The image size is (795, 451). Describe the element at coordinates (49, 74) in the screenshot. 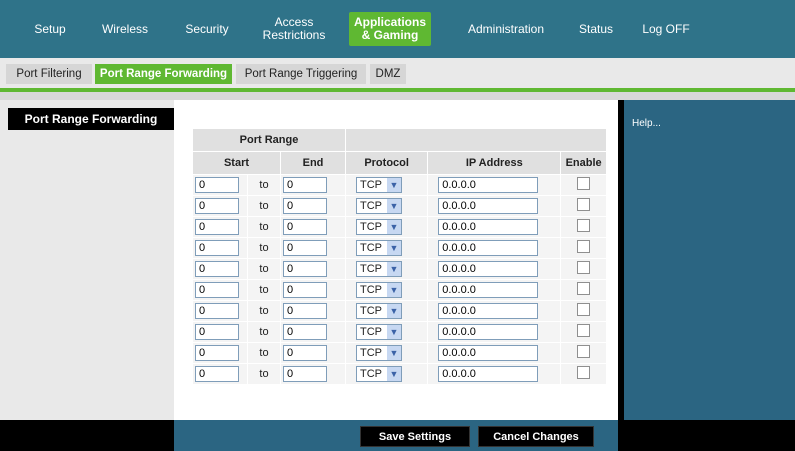

I see `tab-port-filtering: Port Filtering` at that location.